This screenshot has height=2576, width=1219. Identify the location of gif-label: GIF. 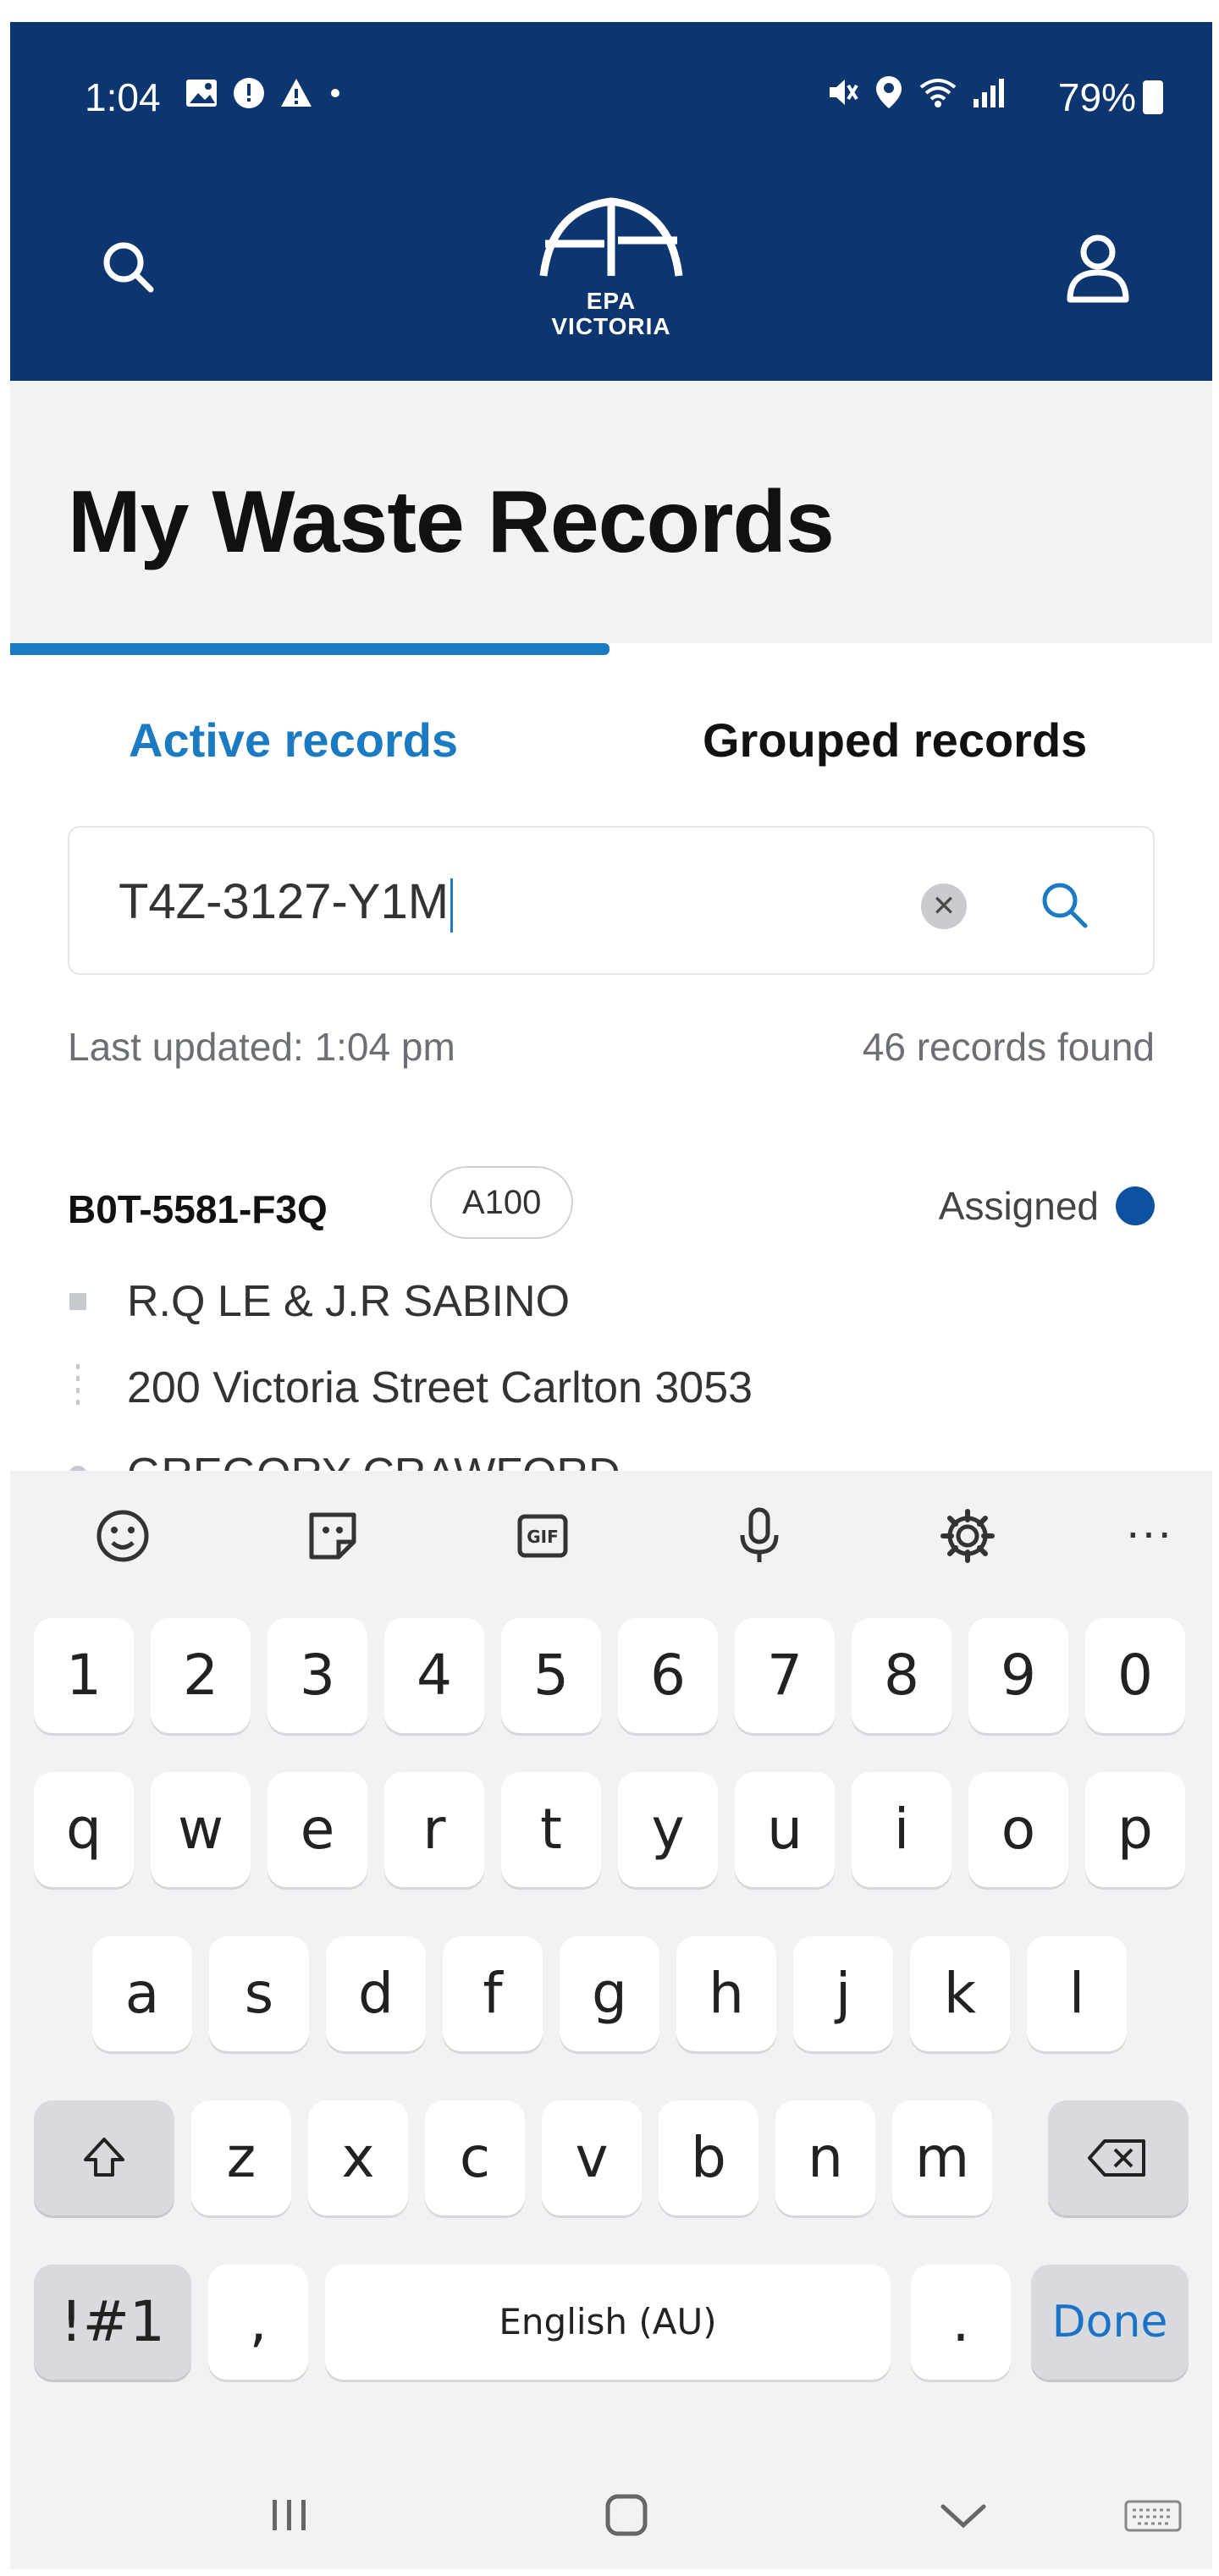
(543, 1537).